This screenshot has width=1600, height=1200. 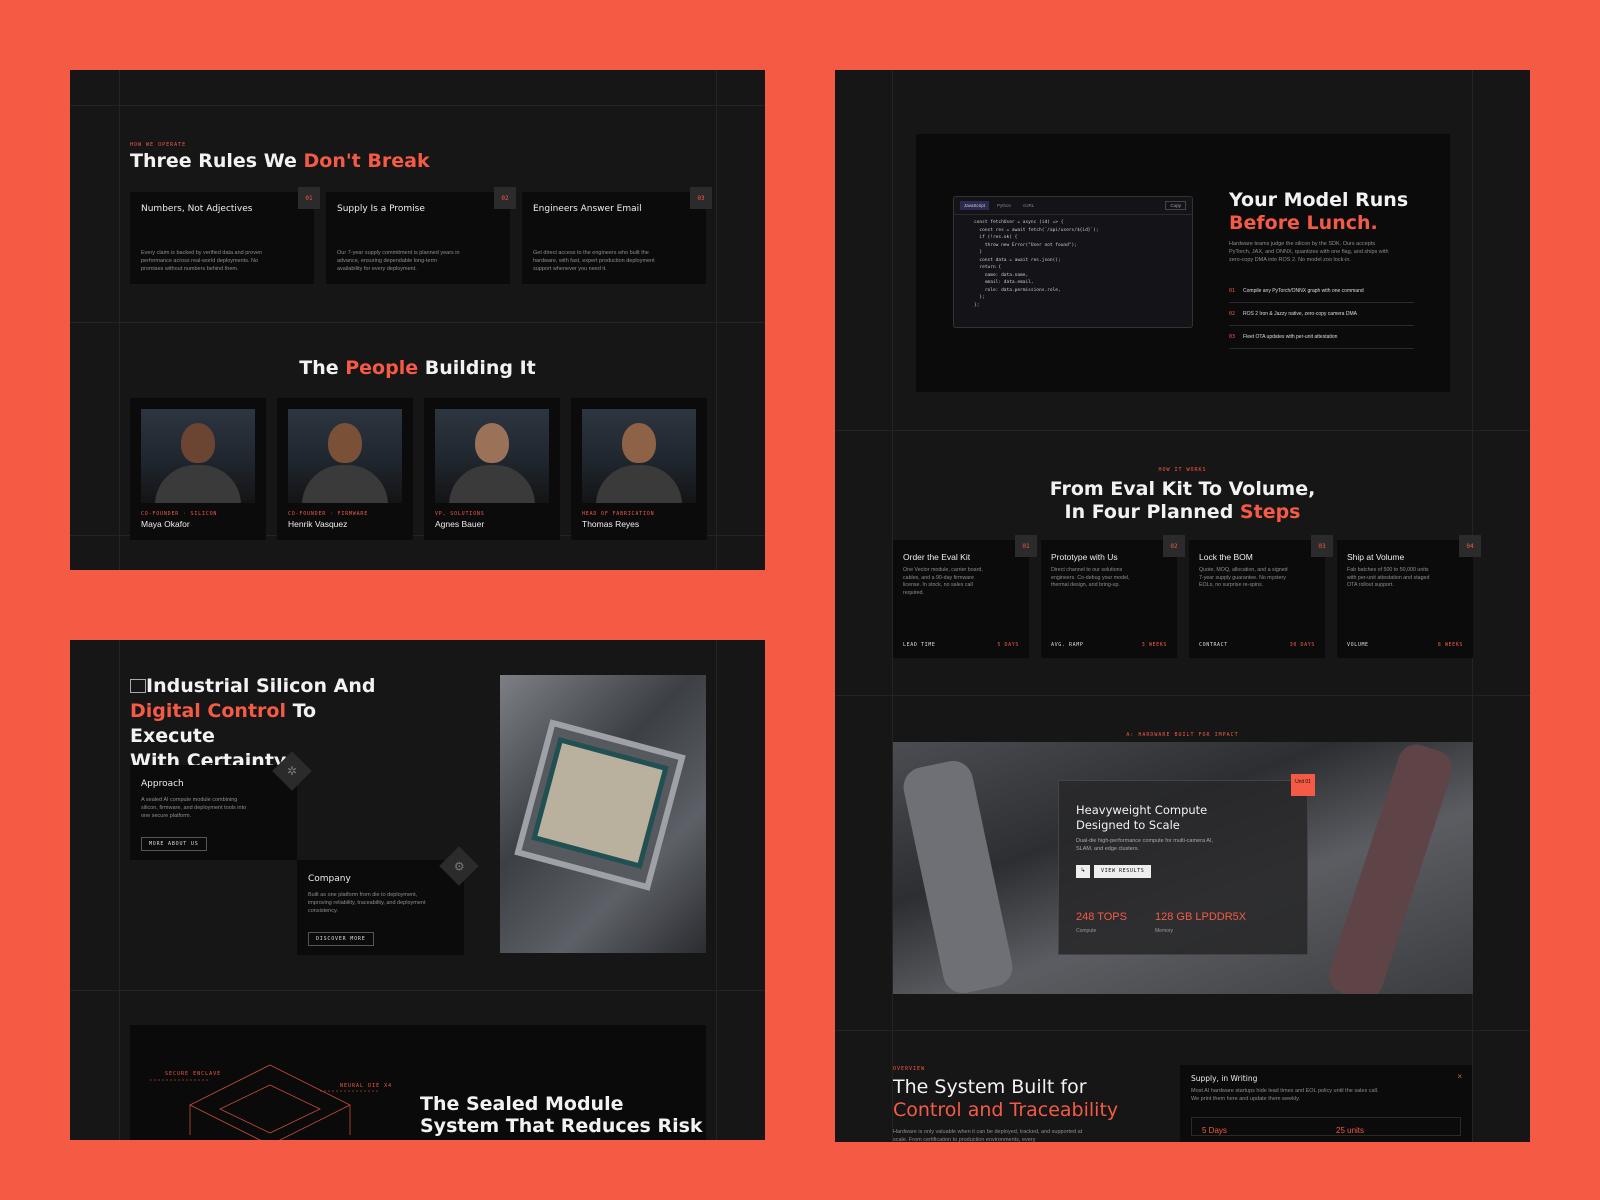 I want to click on cpu-socket-image, so click(x=603, y=814).